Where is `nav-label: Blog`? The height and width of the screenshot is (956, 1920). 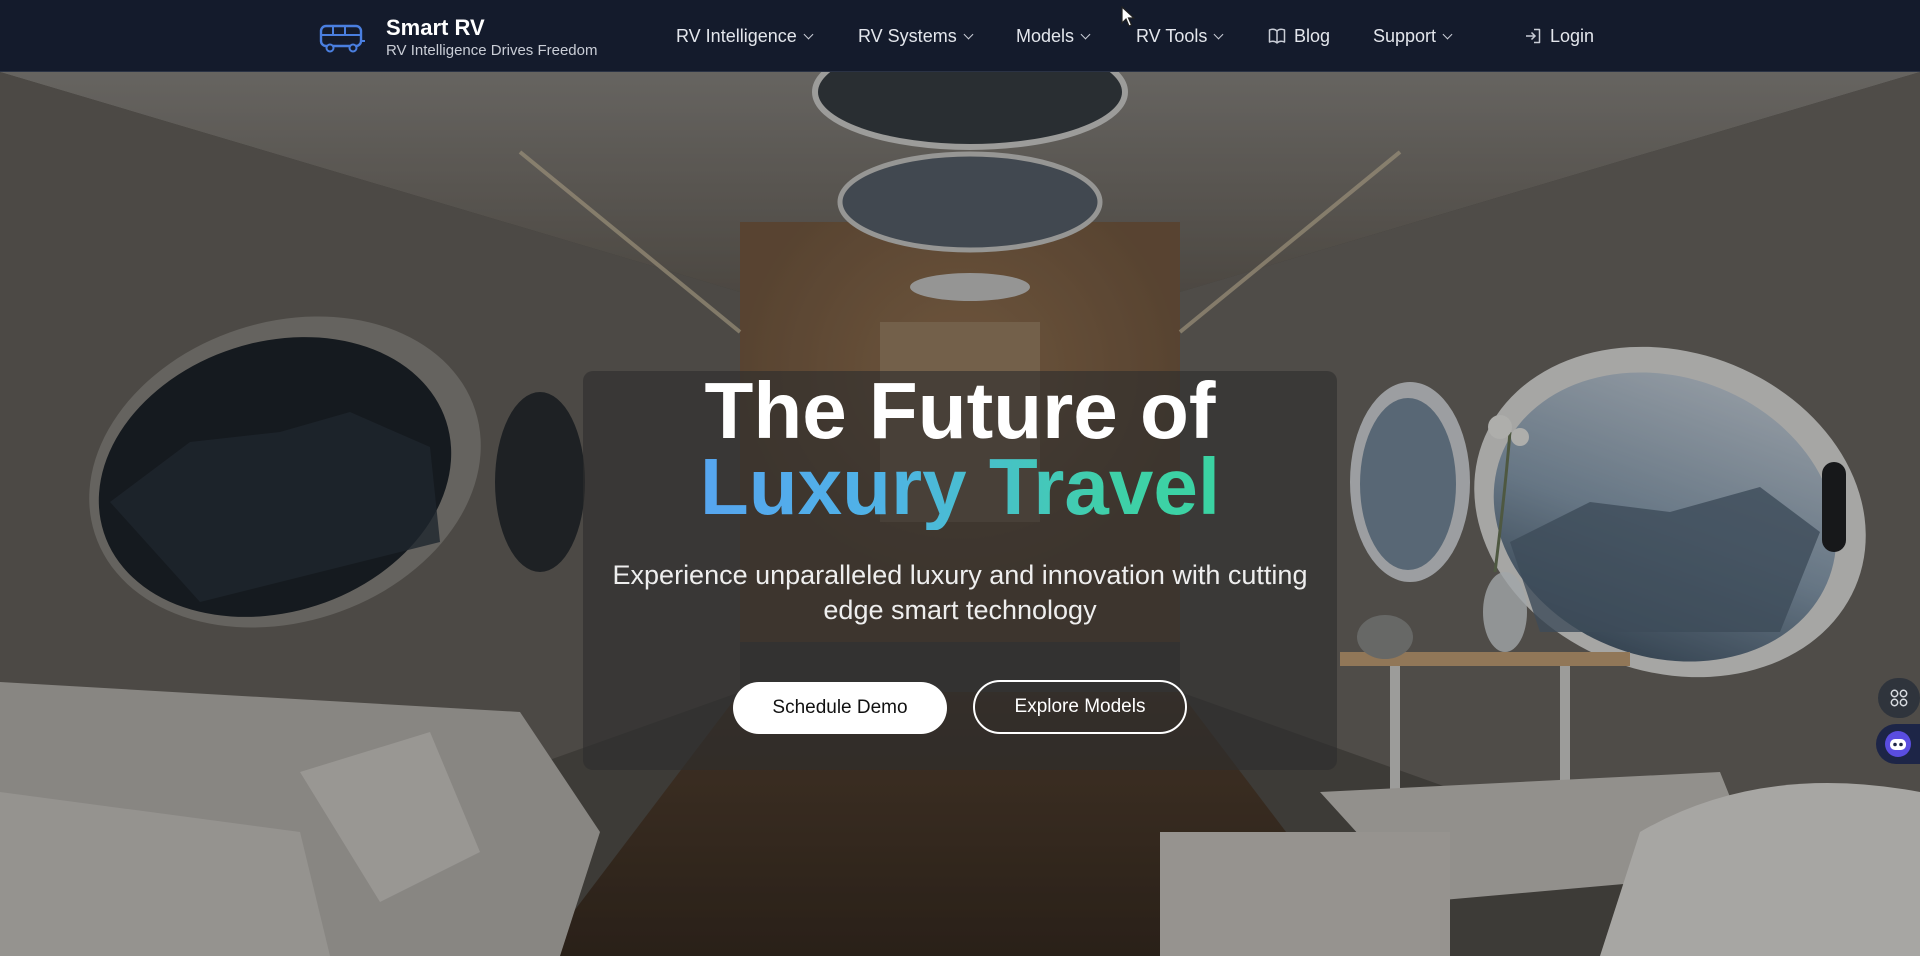
nav-label: Blog is located at coordinates (1312, 36).